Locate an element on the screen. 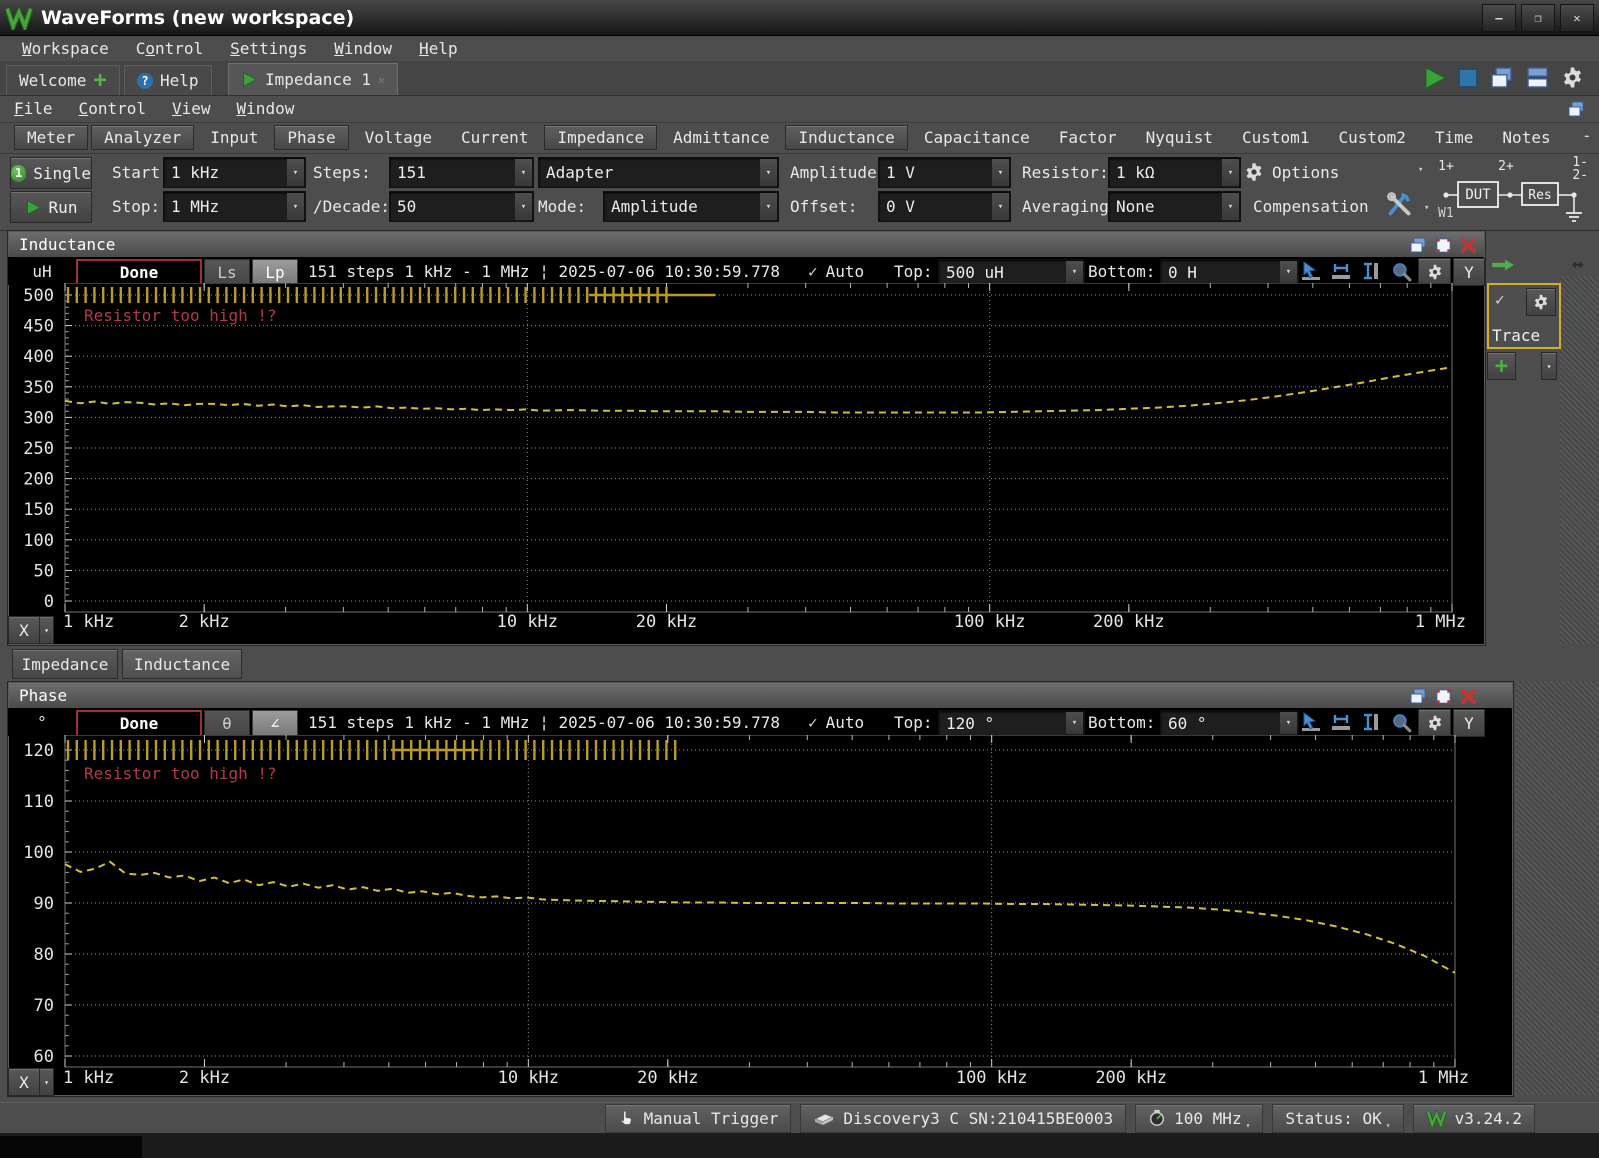 The width and height of the screenshot is (1599, 1158). menu-item-workspace: Workspace is located at coordinates (65, 48).